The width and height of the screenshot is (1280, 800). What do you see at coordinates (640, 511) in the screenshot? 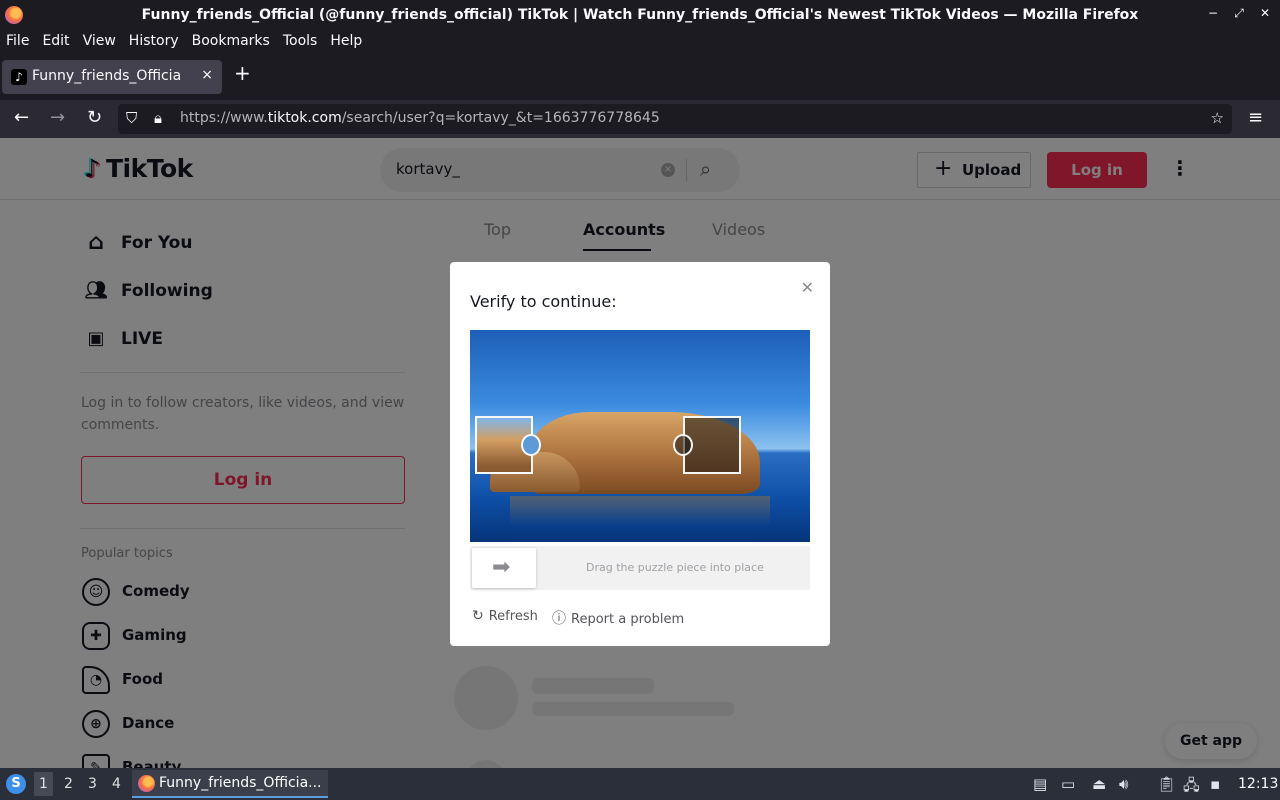
I see `water-reflection` at bounding box center [640, 511].